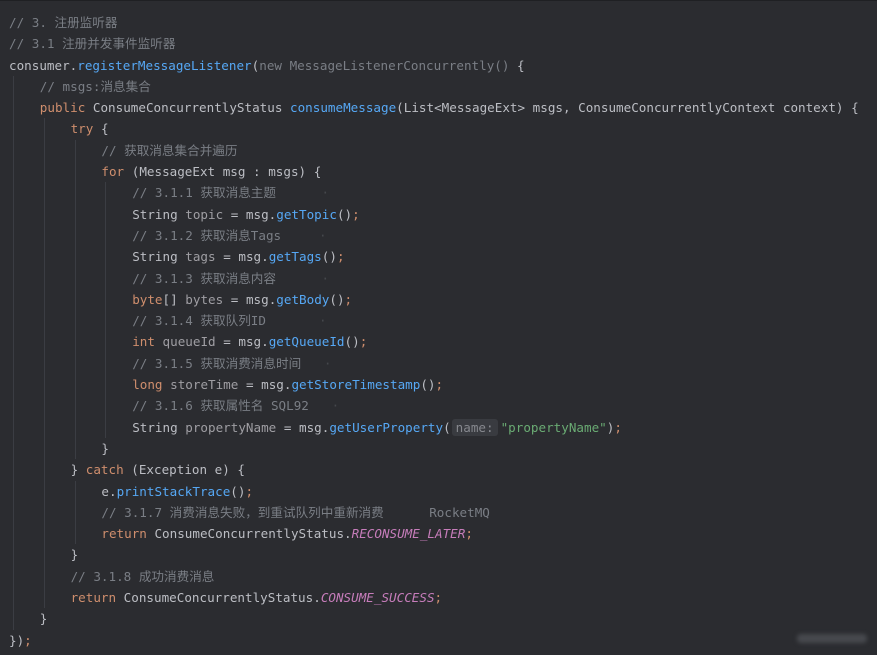 The height and width of the screenshot is (655, 877). What do you see at coordinates (78, 470) in the screenshot?
I see `code-token: }` at bounding box center [78, 470].